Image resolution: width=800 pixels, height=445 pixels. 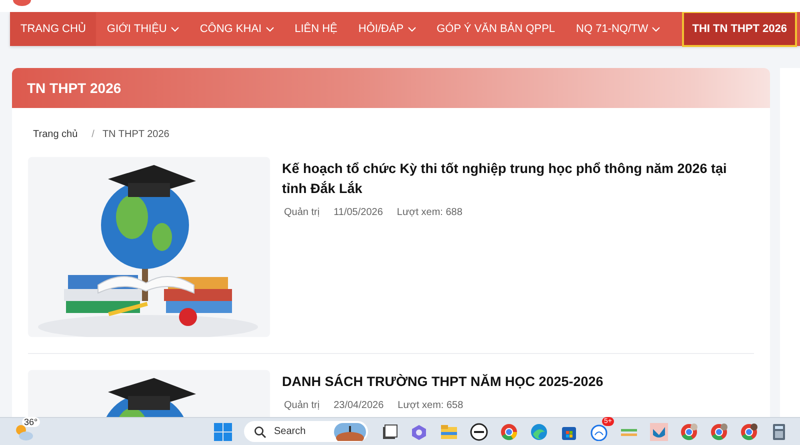 I want to click on page-title: TN THPT 2026, so click(x=74, y=88).